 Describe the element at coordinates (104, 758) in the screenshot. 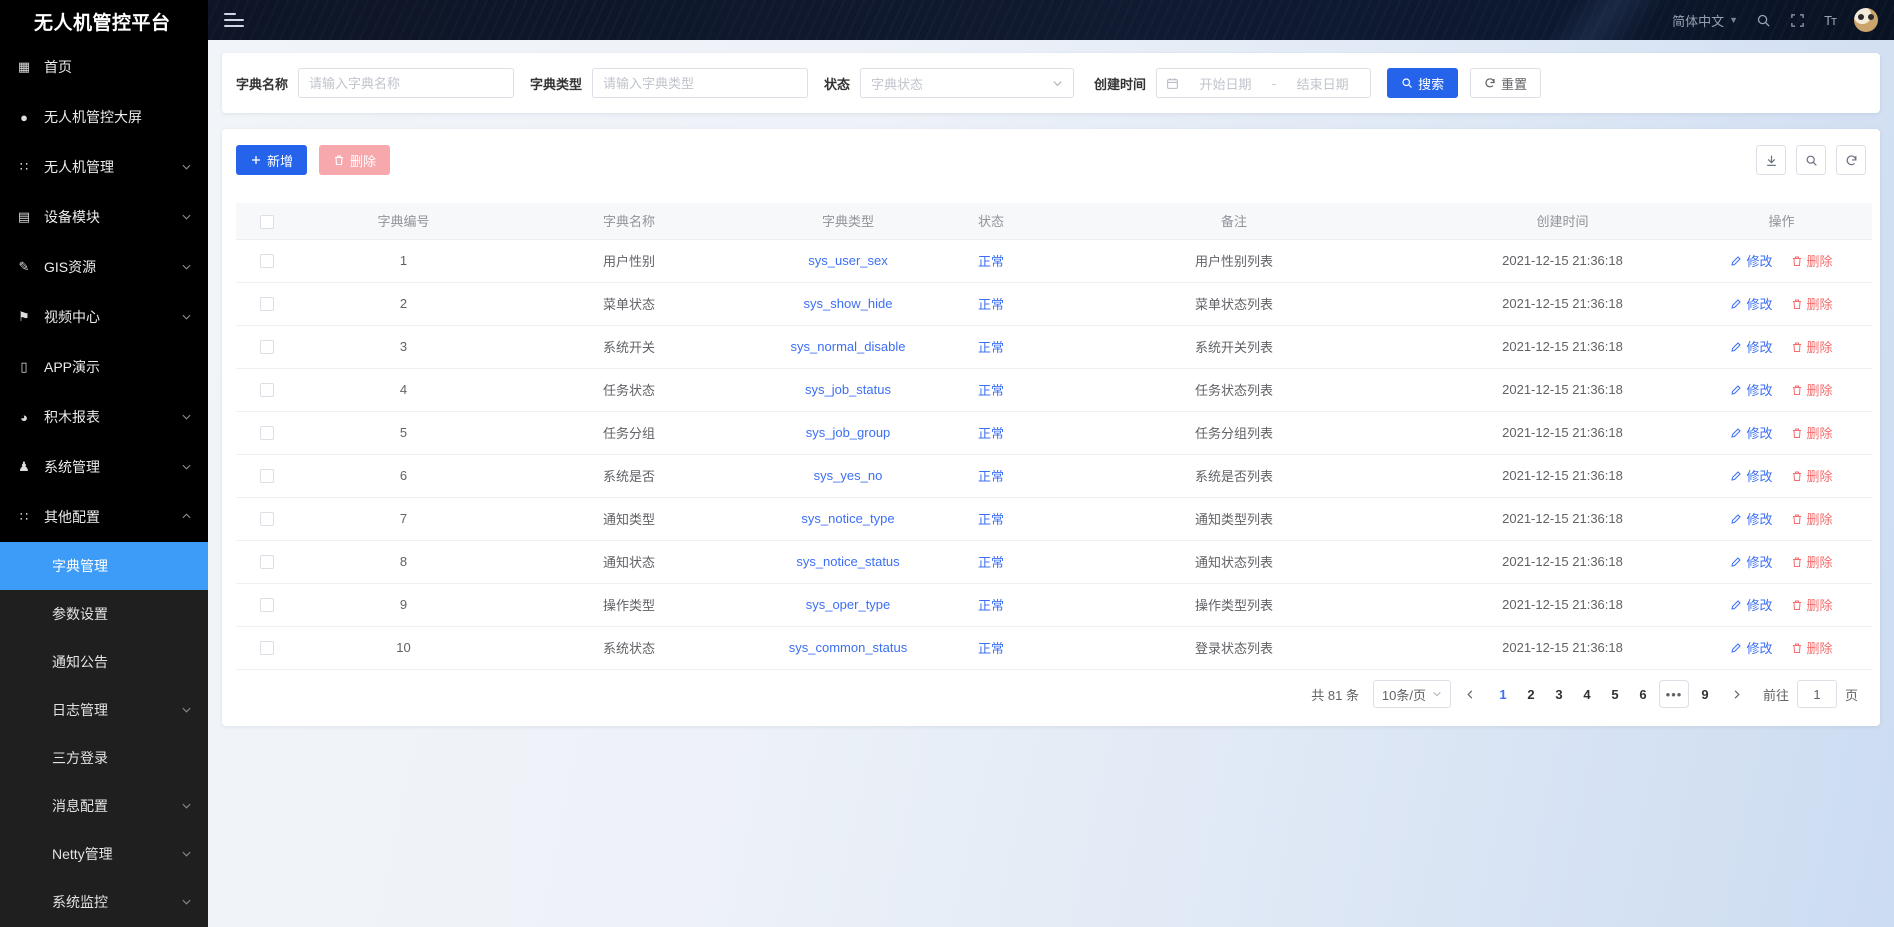

I see `submenu-item-5: 三方登录` at that location.